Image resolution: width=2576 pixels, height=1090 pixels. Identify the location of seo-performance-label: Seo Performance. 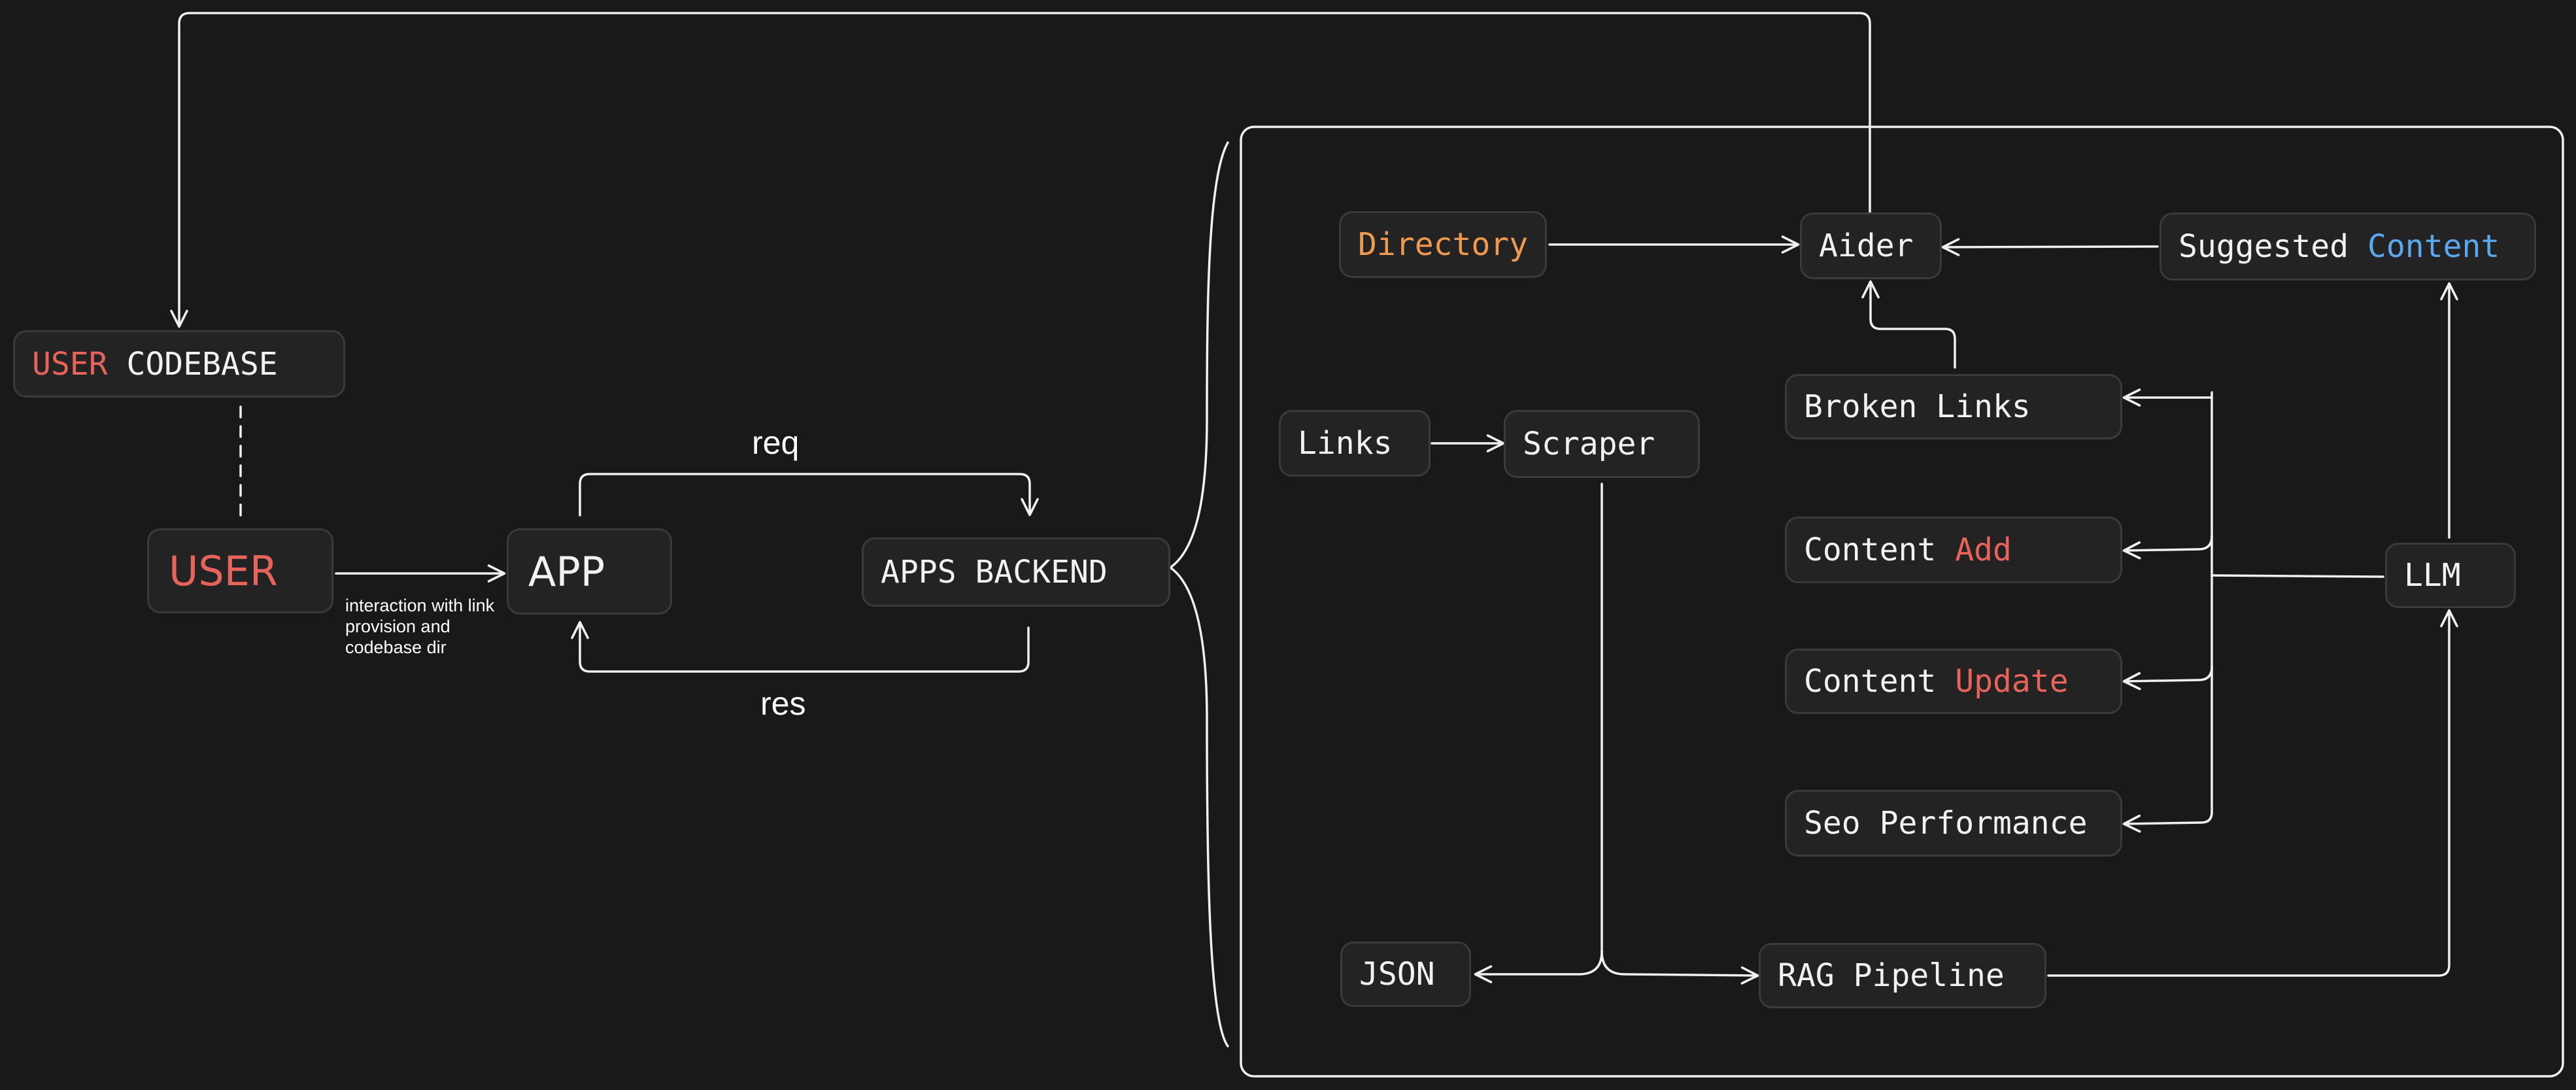
(1946, 823).